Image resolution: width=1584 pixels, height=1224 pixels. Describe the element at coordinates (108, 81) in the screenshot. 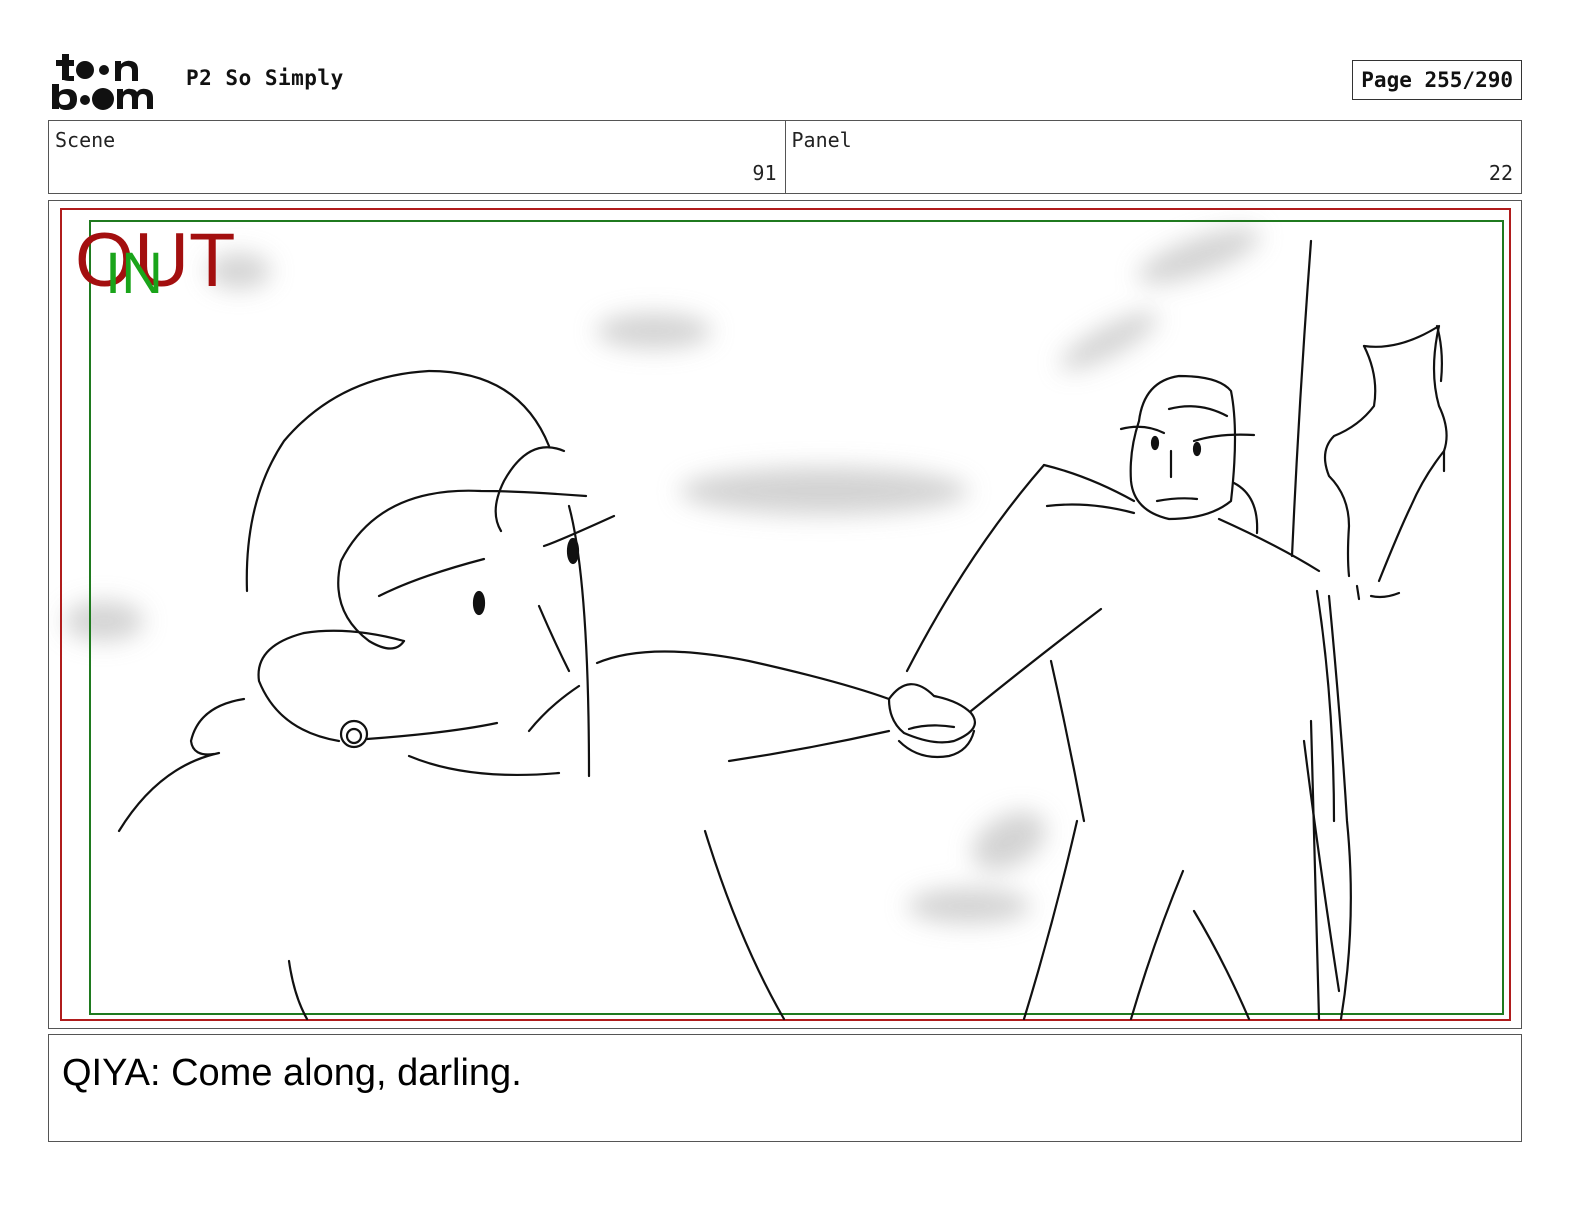

I see `toon-boom-logo` at that location.